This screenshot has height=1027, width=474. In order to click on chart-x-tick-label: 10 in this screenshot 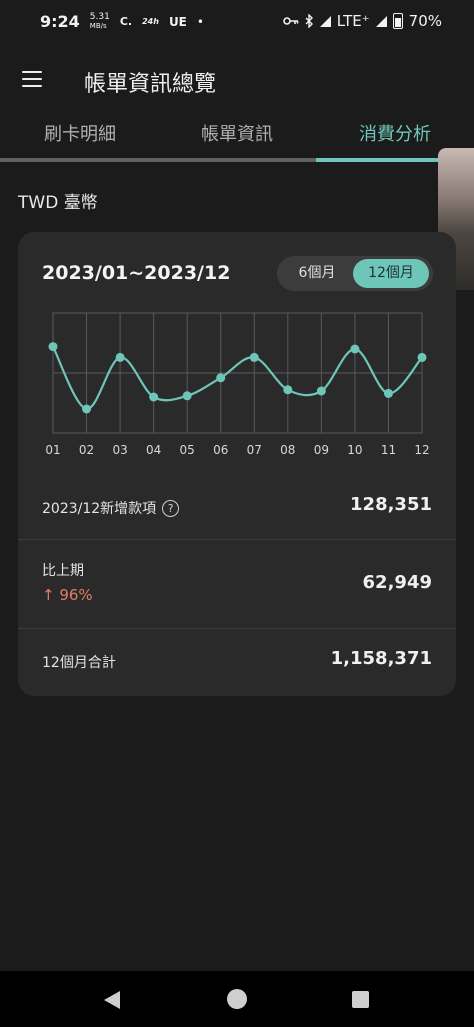, I will do `click(354, 450)`.